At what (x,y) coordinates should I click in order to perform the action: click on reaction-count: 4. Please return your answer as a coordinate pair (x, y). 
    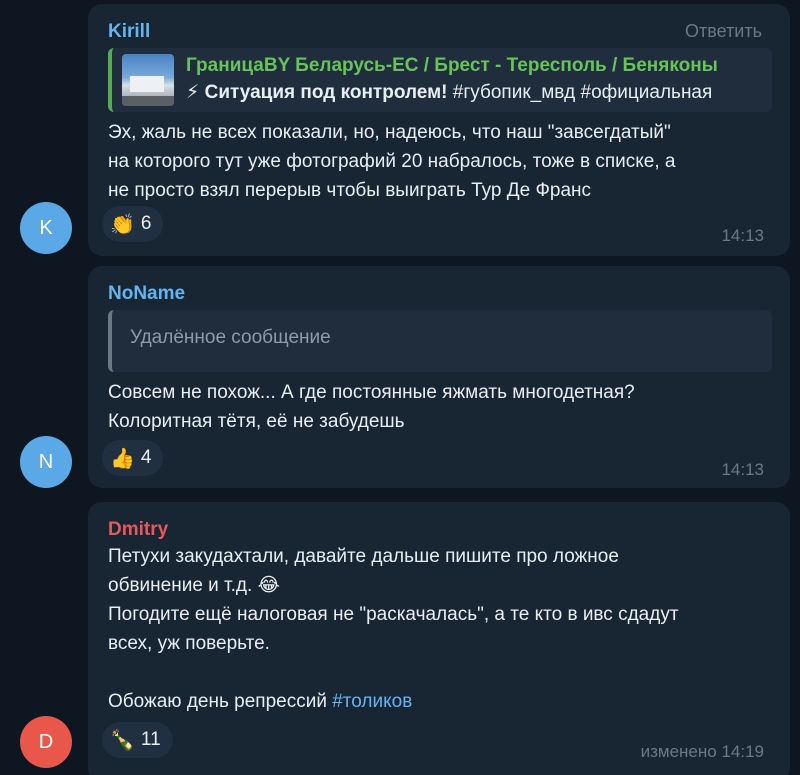
    Looking at the image, I should click on (146, 457).